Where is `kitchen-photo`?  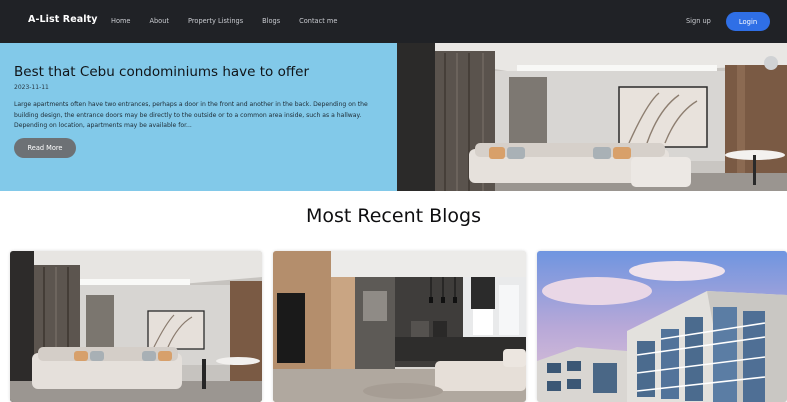
kitchen-photo is located at coordinates (399, 326).